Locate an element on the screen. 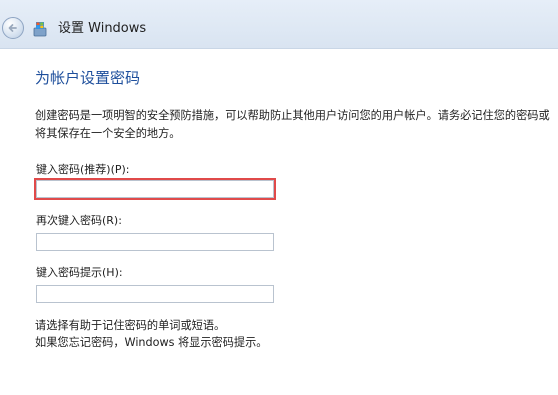 This screenshot has height=395, width=558. hint-note-line-2: 如果您忘记密码，Windows 将显示密码提示。 is located at coordinates (151, 342).